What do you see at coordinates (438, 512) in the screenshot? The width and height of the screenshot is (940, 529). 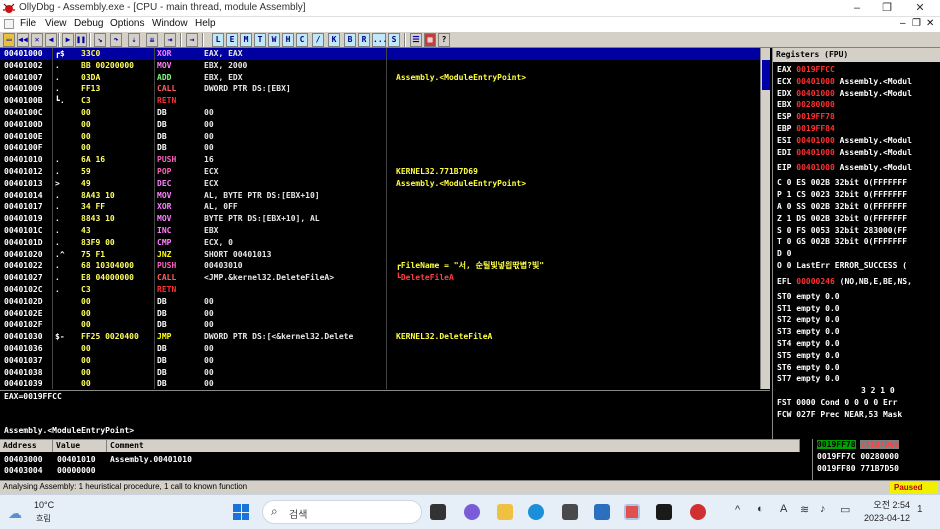 I see `task-view-icon` at bounding box center [438, 512].